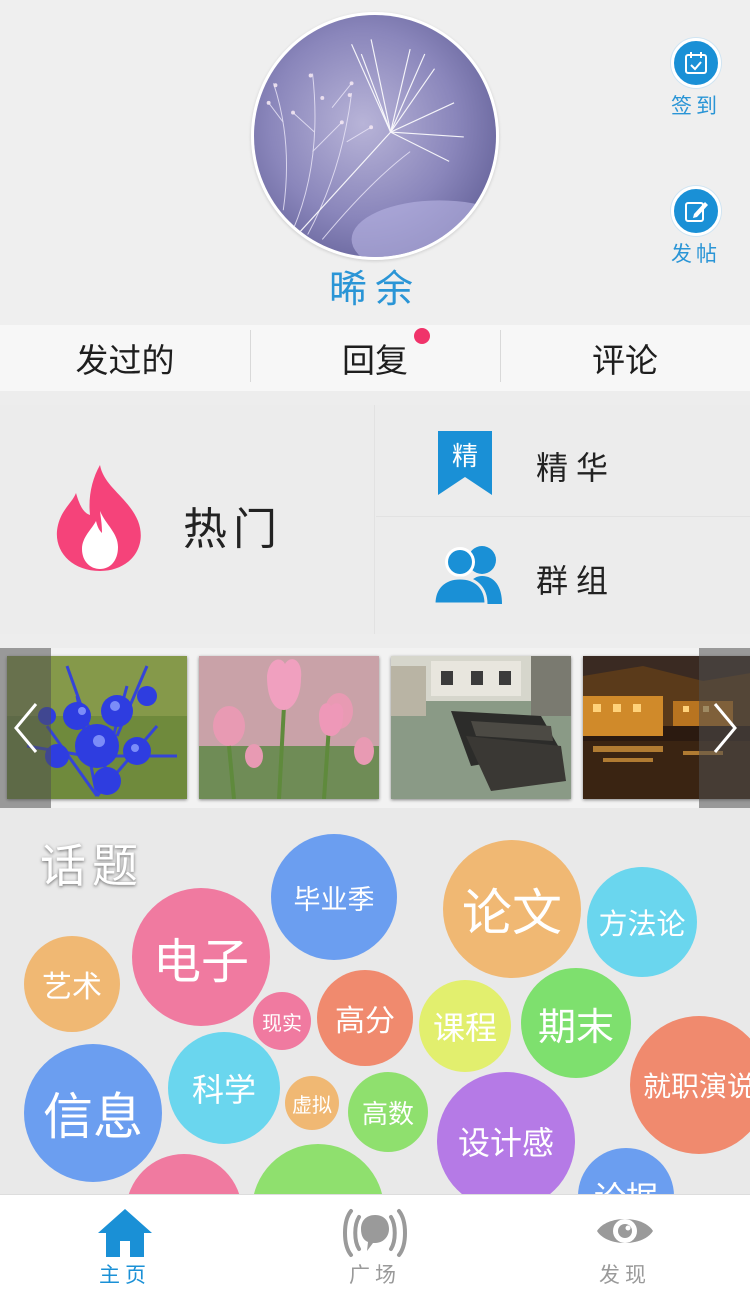 This screenshot has width=750, height=1294. What do you see at coordinates (72, 984) in the screenshot?
I see `topic-bubble: 艺术` at bounding box center [72, 984].